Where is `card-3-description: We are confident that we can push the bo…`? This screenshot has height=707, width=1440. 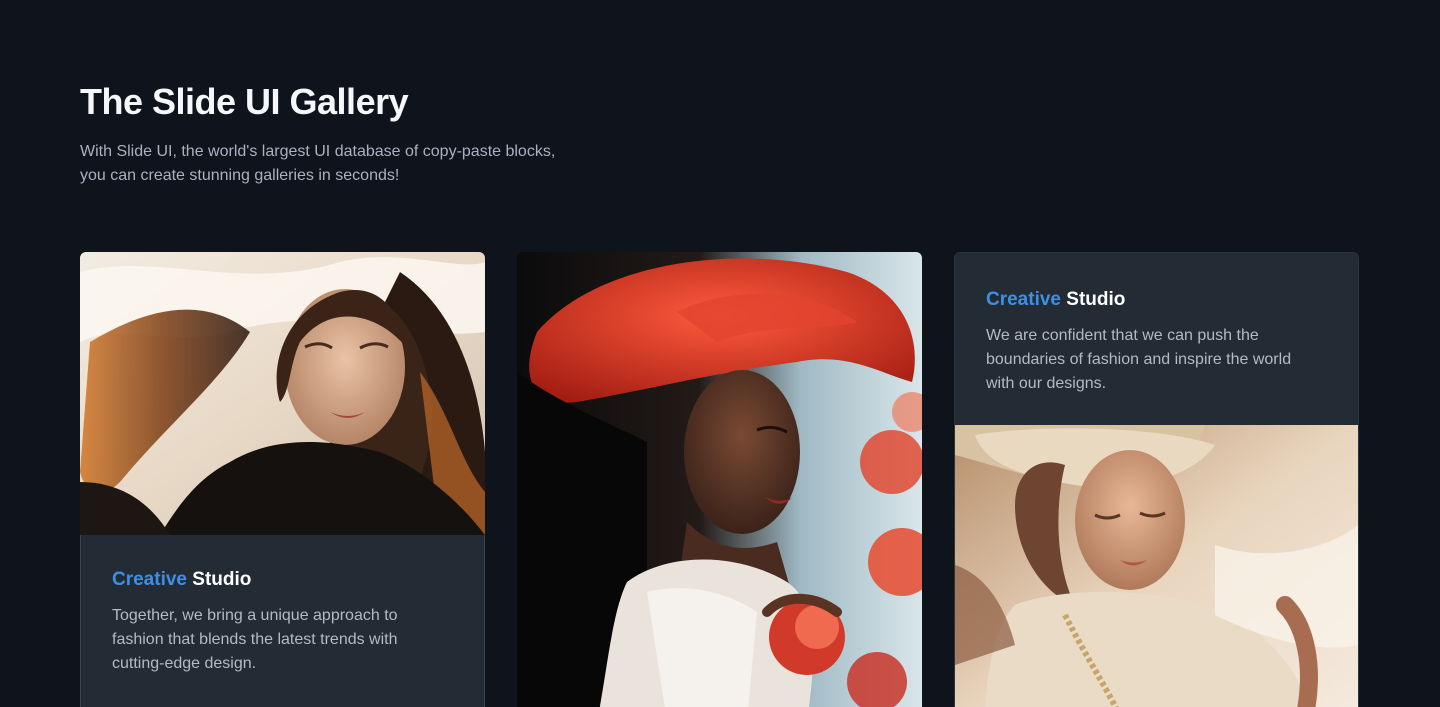
card-3-description: We are confident that we can push the bo… is located at coordinates (1139, 359).